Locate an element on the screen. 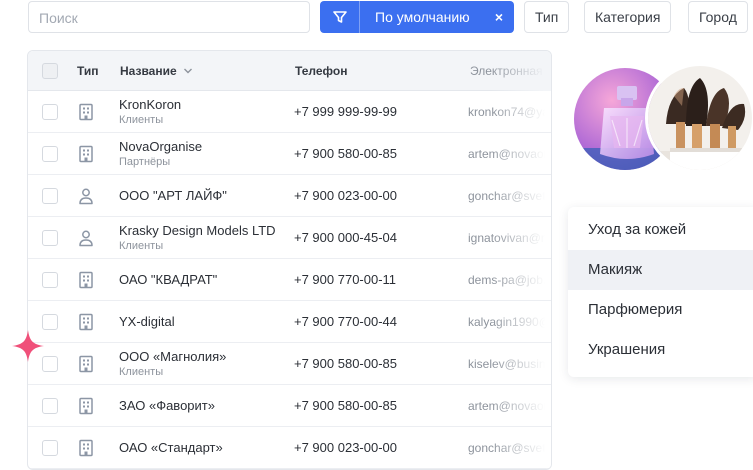 This screenshot has width=753, height=470. category-menu-item: Макияж is located at coordinates (660, 270).